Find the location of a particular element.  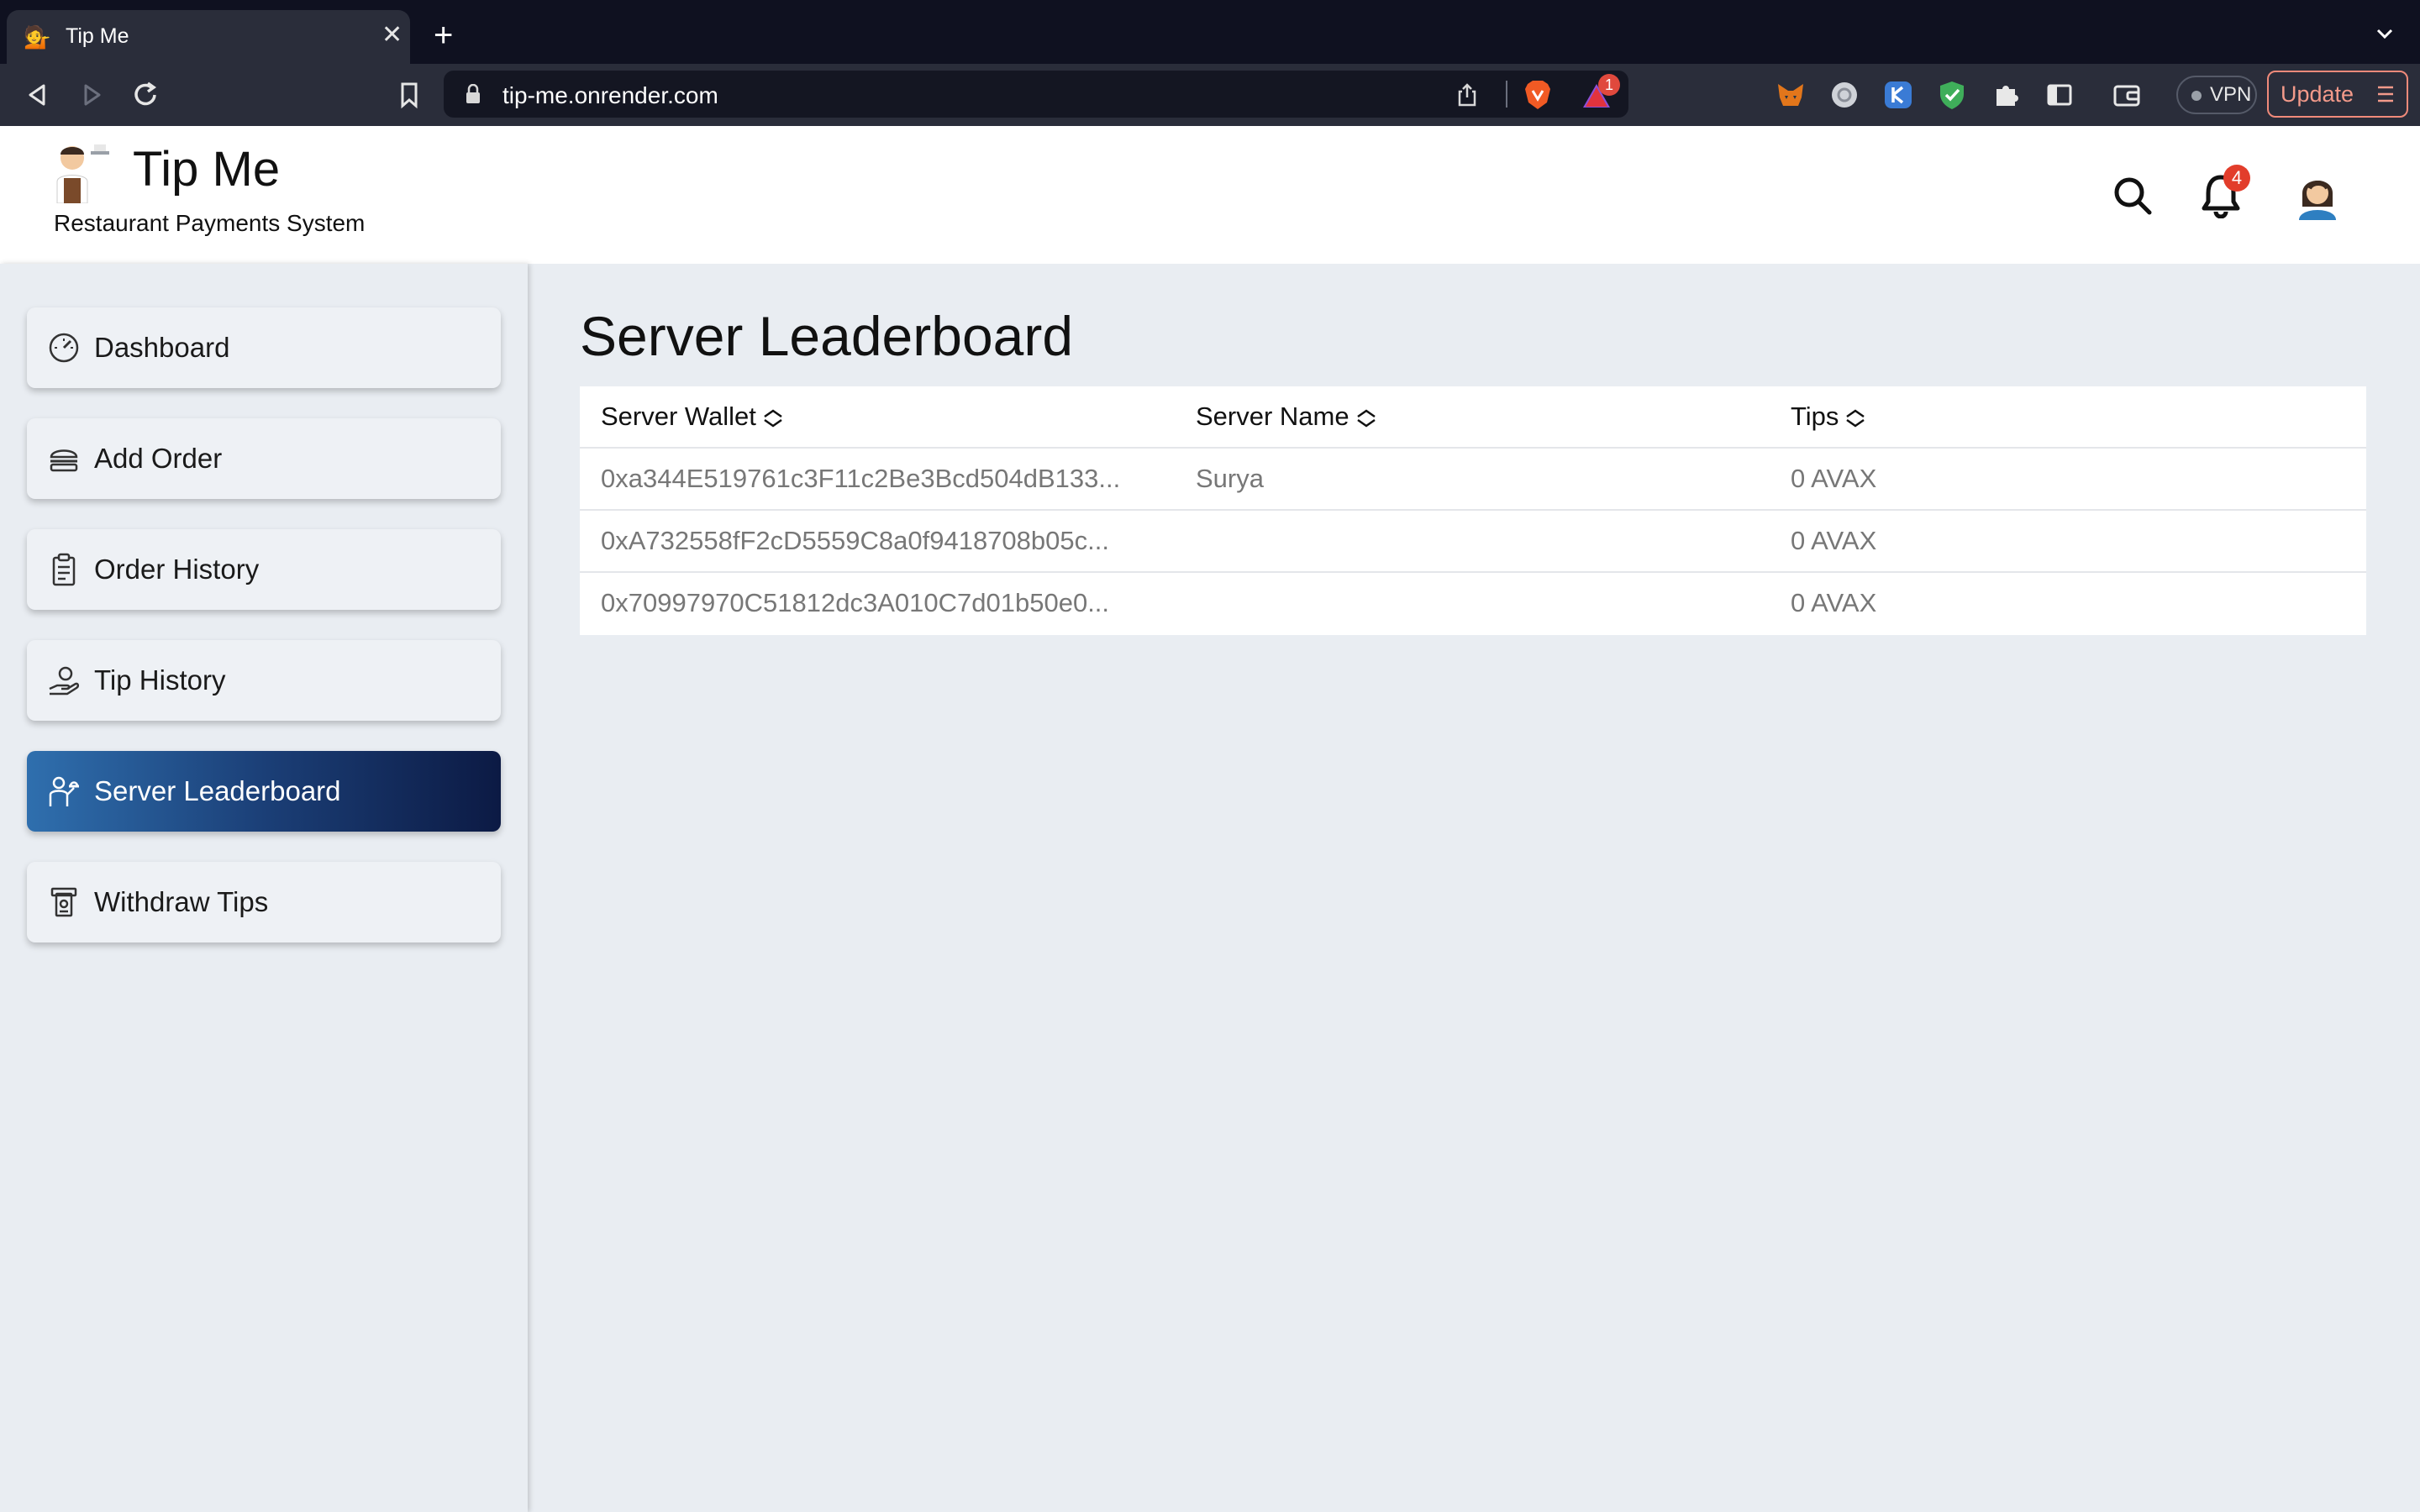

hand-coin-icon is located at coordinates (64, 681).